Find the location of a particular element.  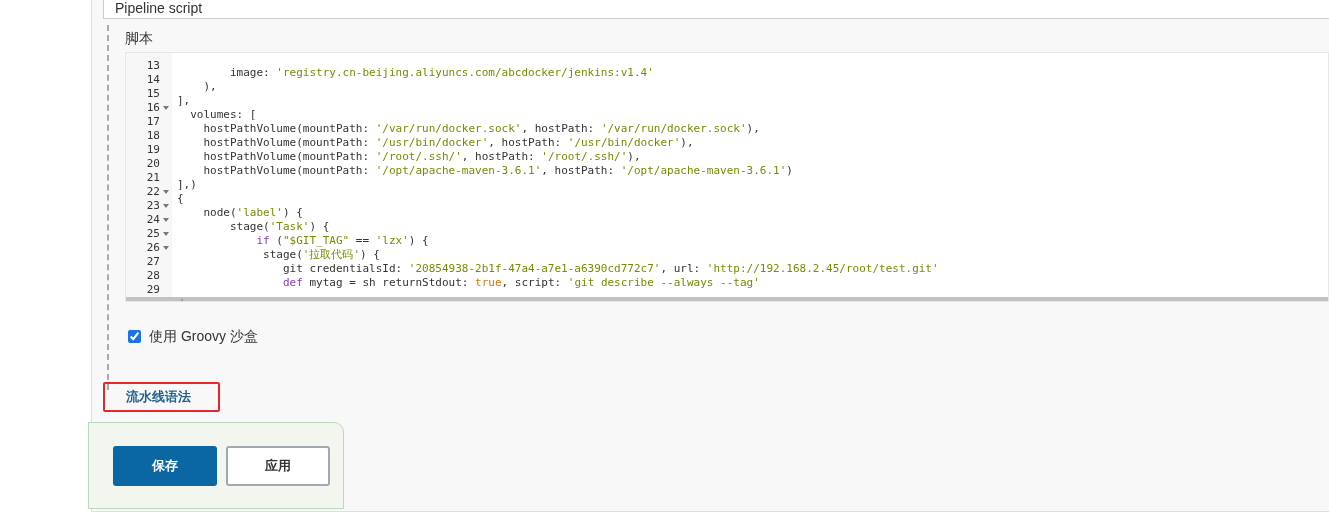

code-line: image: 'registry.cn-beijing.aliyuncs.com/abcdocker/jenkins:v1.4' is located at coordinates (441, 72).